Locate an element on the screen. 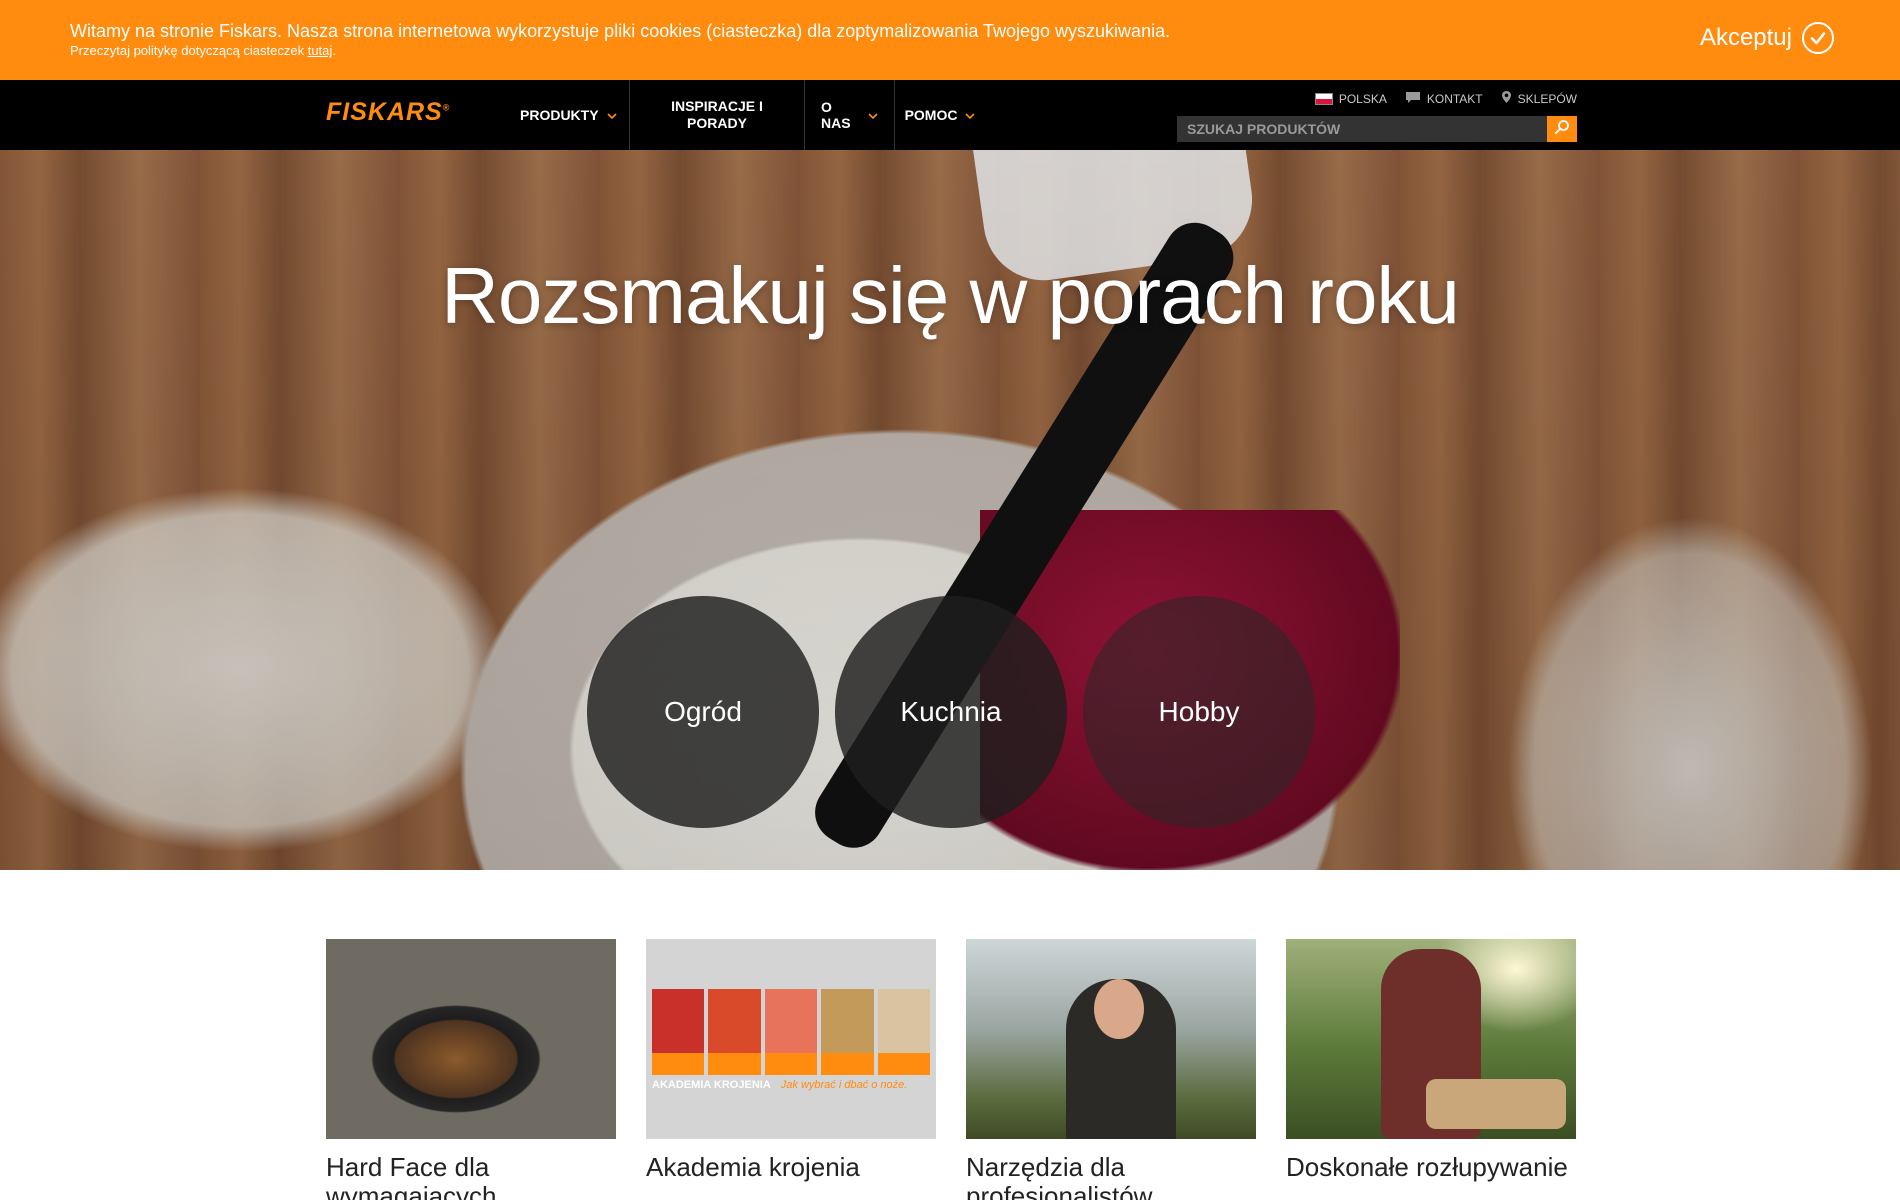 The image size is (1900, 1200). article-title: Akademia krojenia is located at coordinates (753, 1167).